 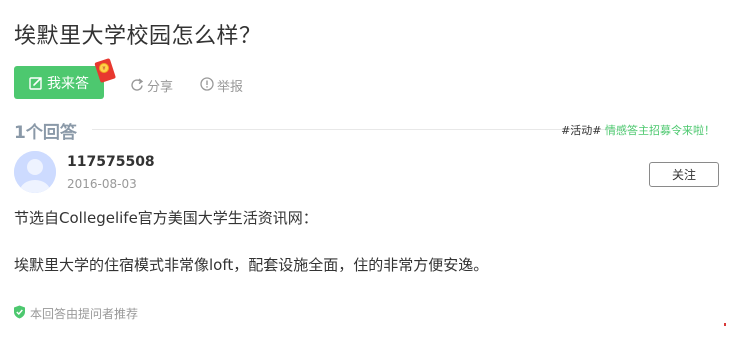 I want to click on follow-button: 关注, so click(x=684, y=174).